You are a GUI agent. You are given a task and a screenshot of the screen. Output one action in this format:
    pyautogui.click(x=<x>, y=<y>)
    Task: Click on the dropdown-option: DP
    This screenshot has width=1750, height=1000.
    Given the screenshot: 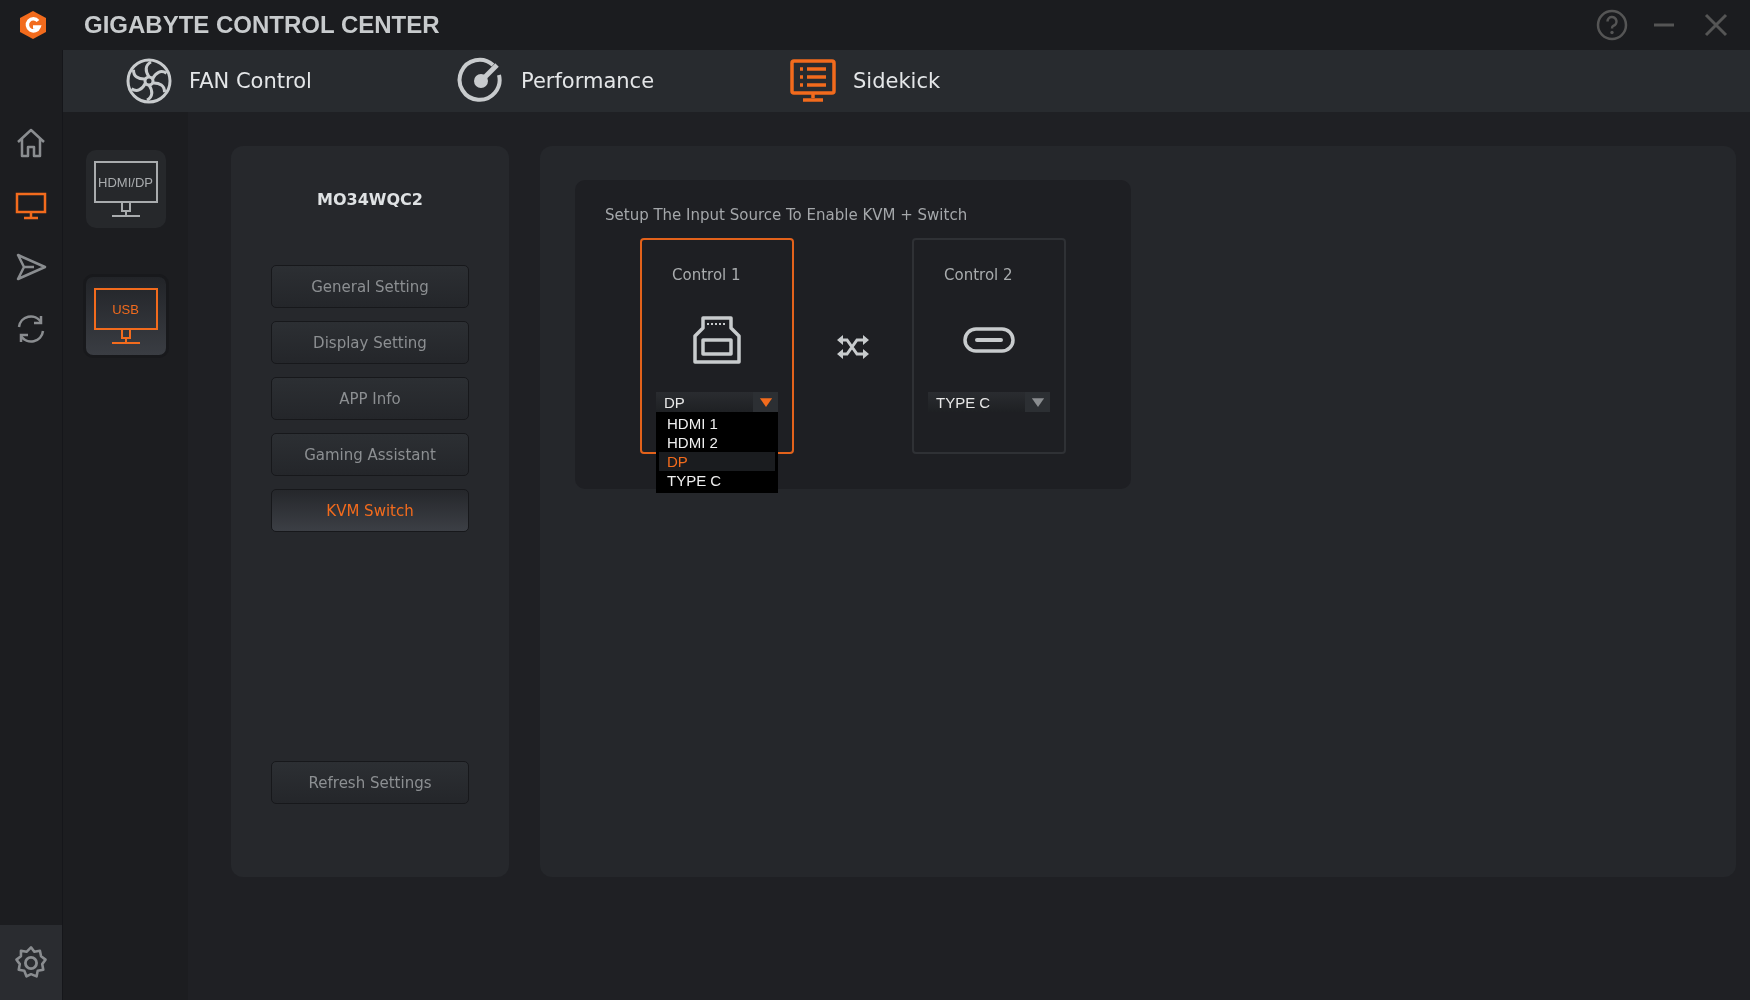 What is the action you would take?
    pyautogui.click(x=717, y=461)
    